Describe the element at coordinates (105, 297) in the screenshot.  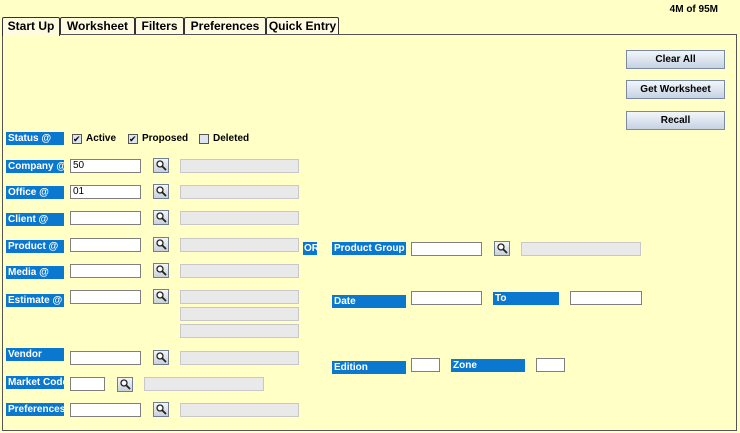
I see `estimate-input` at that location.